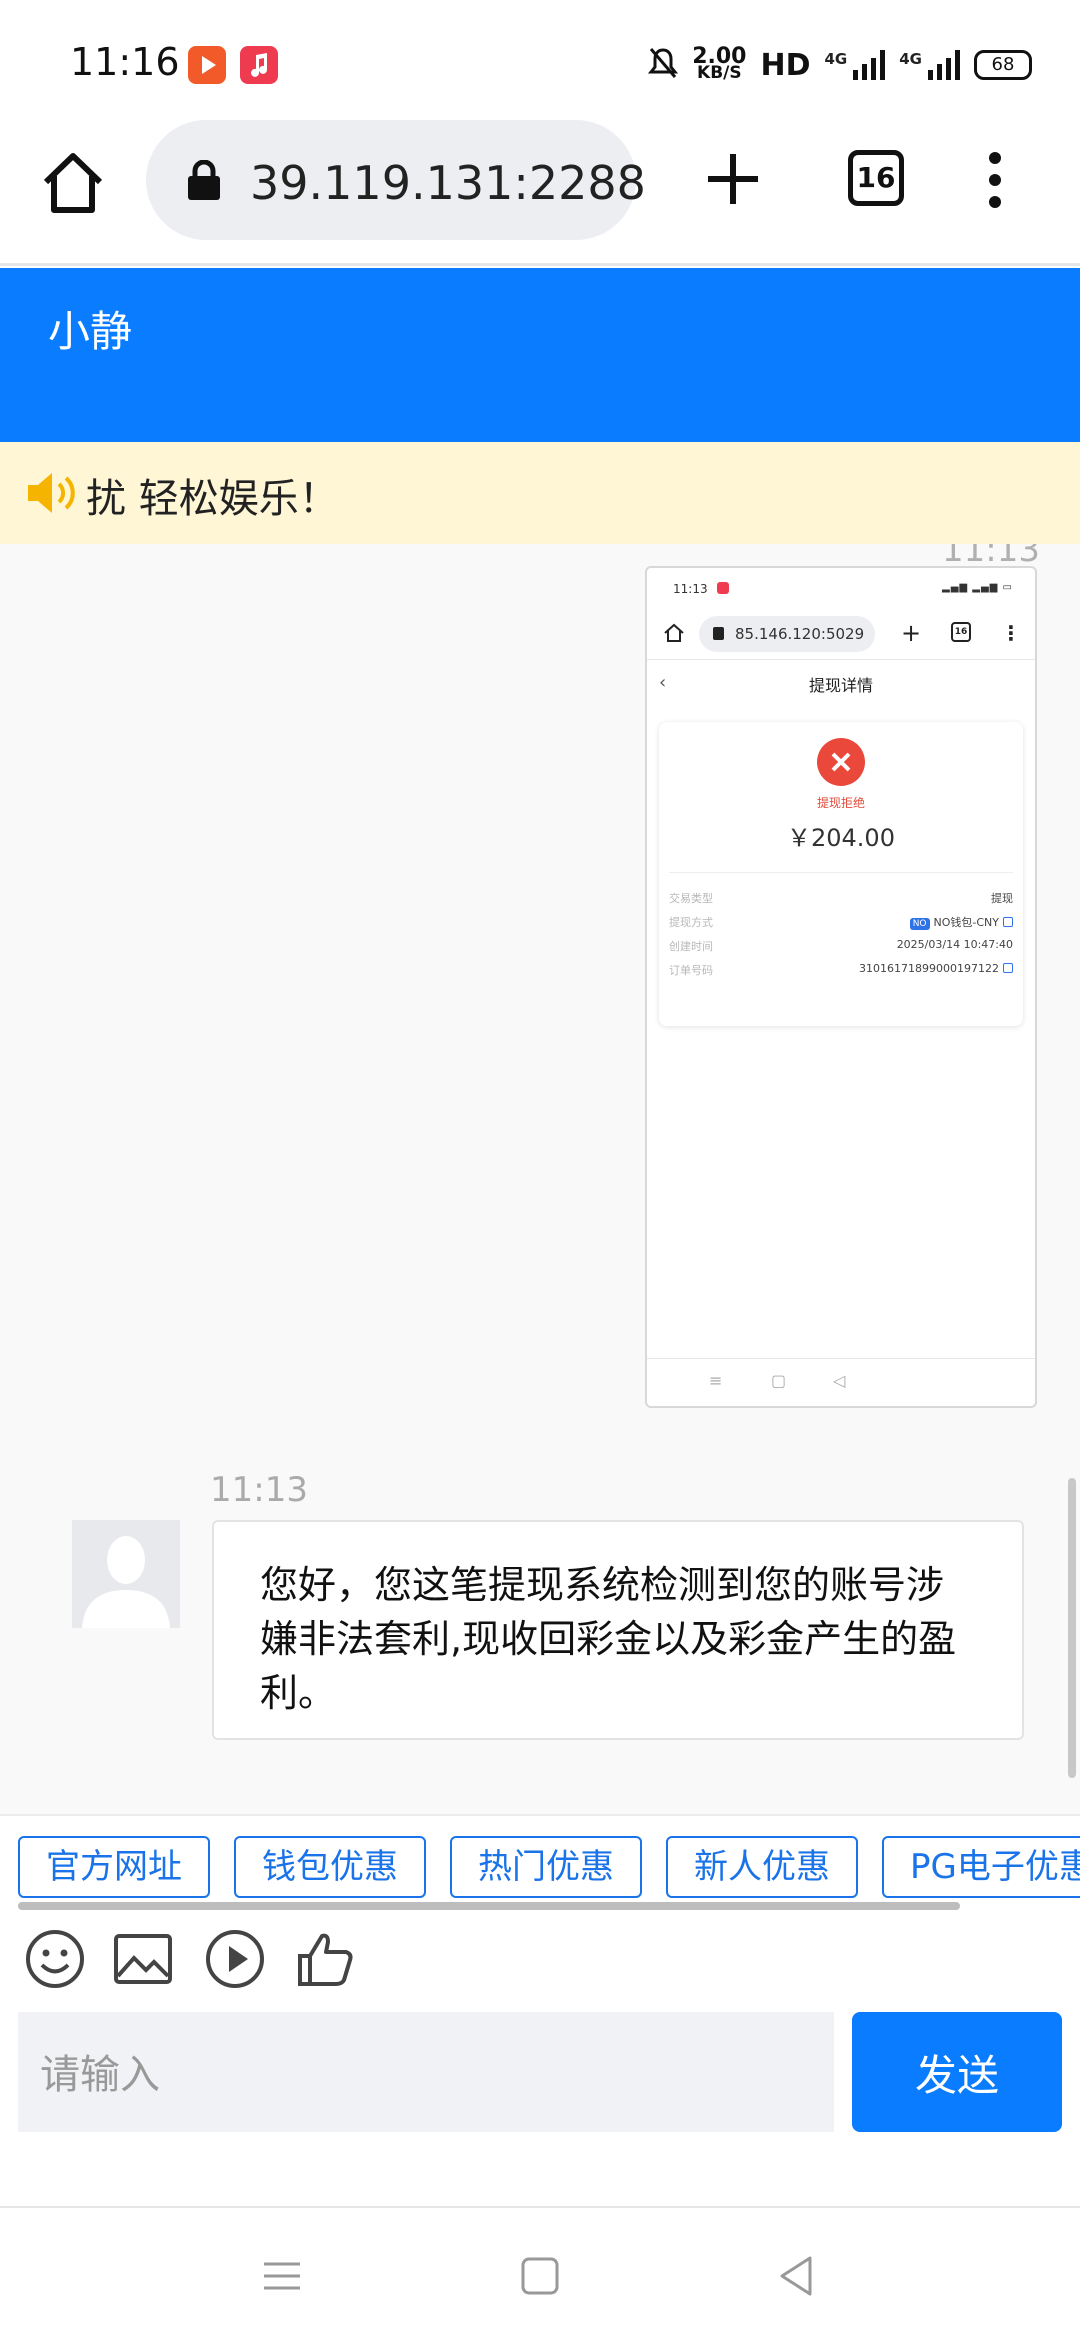 The height and width of the screenshot is (2340, 1080). What do you see at coordinates (540, 355) in the screenshot?
I see `chat-header: 小静` at bounding box center [540, 355].